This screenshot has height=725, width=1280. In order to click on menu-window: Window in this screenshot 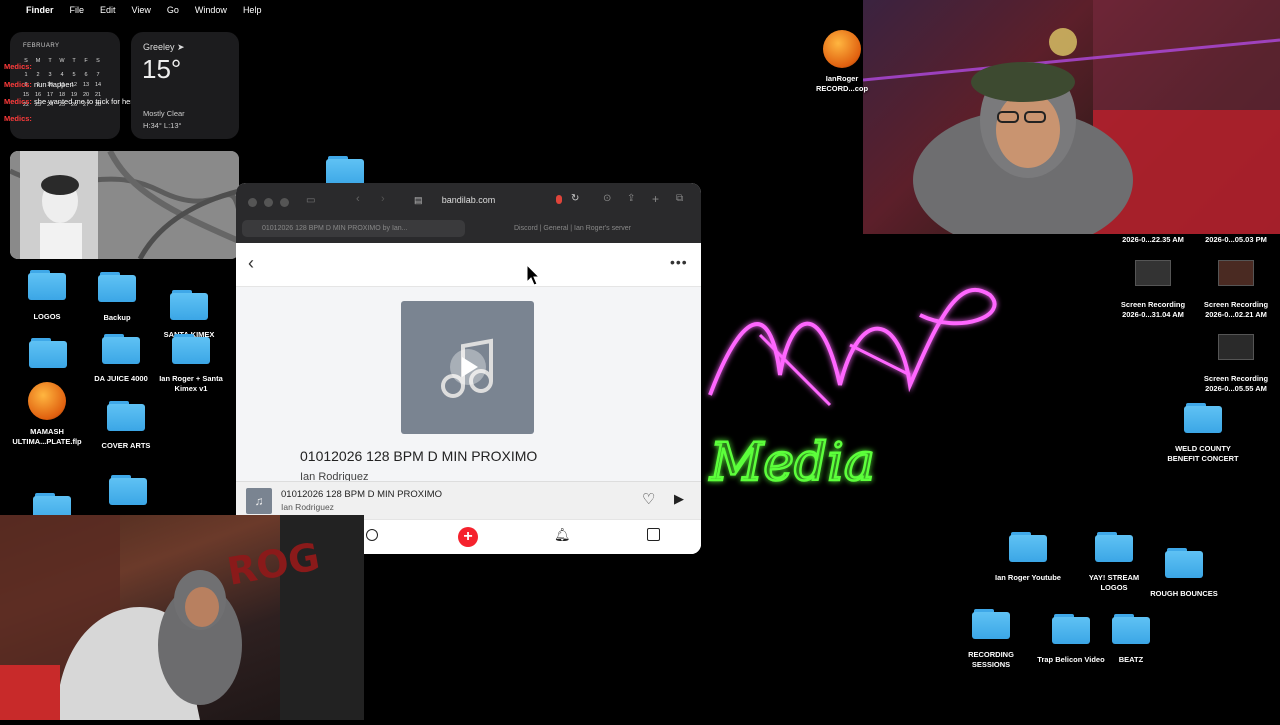, I will do `click(211, 10)`.